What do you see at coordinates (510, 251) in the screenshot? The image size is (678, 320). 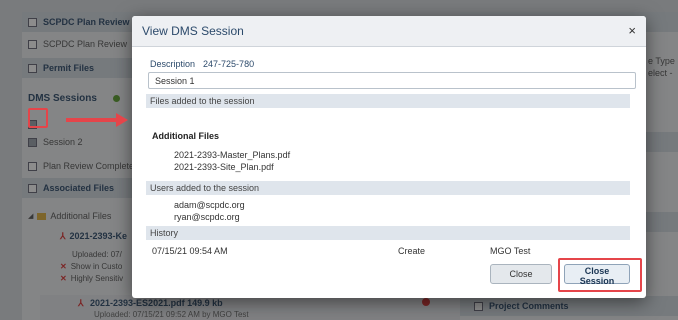 I see `history-user: MGO Test` at bounding box center [510, 251].